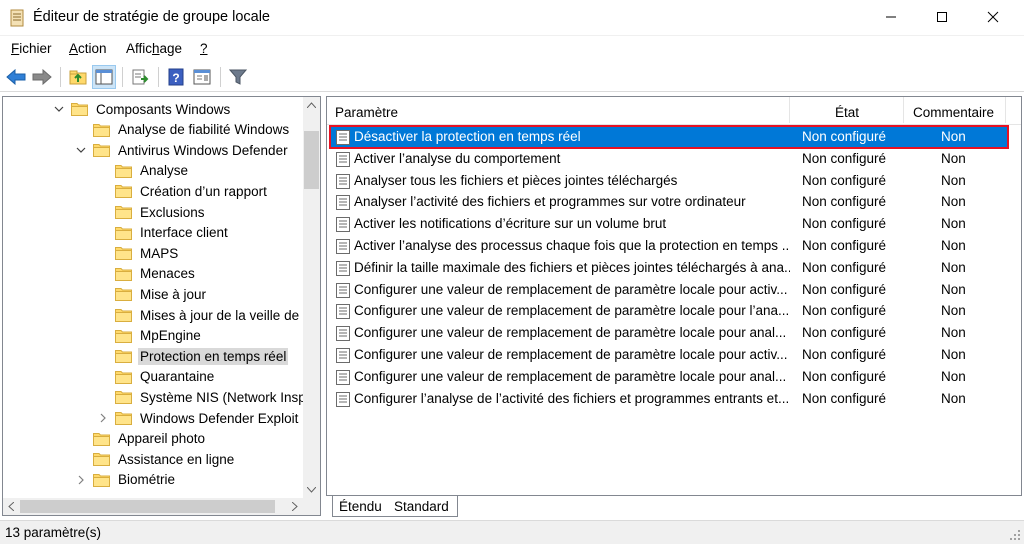 This screenshot has width=1024, height=544. Describe the element at coordinates (163, 109) in the screenshot. I see `tree-item-label: Composants Windows` at that location.